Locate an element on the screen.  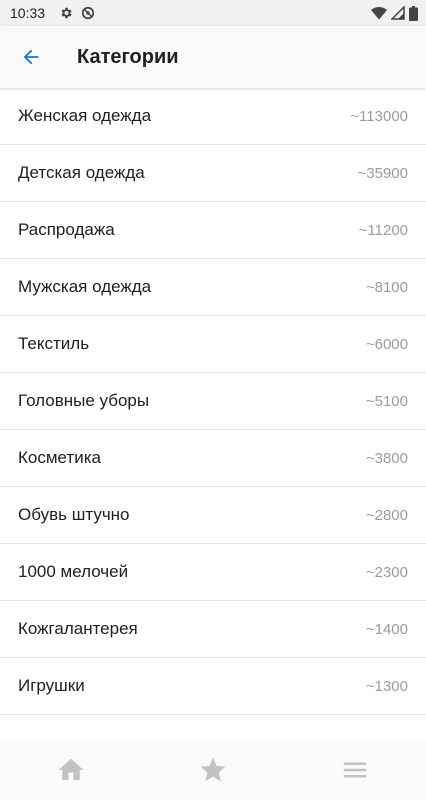
nav-menu-button is located at coordinates (355, 770).